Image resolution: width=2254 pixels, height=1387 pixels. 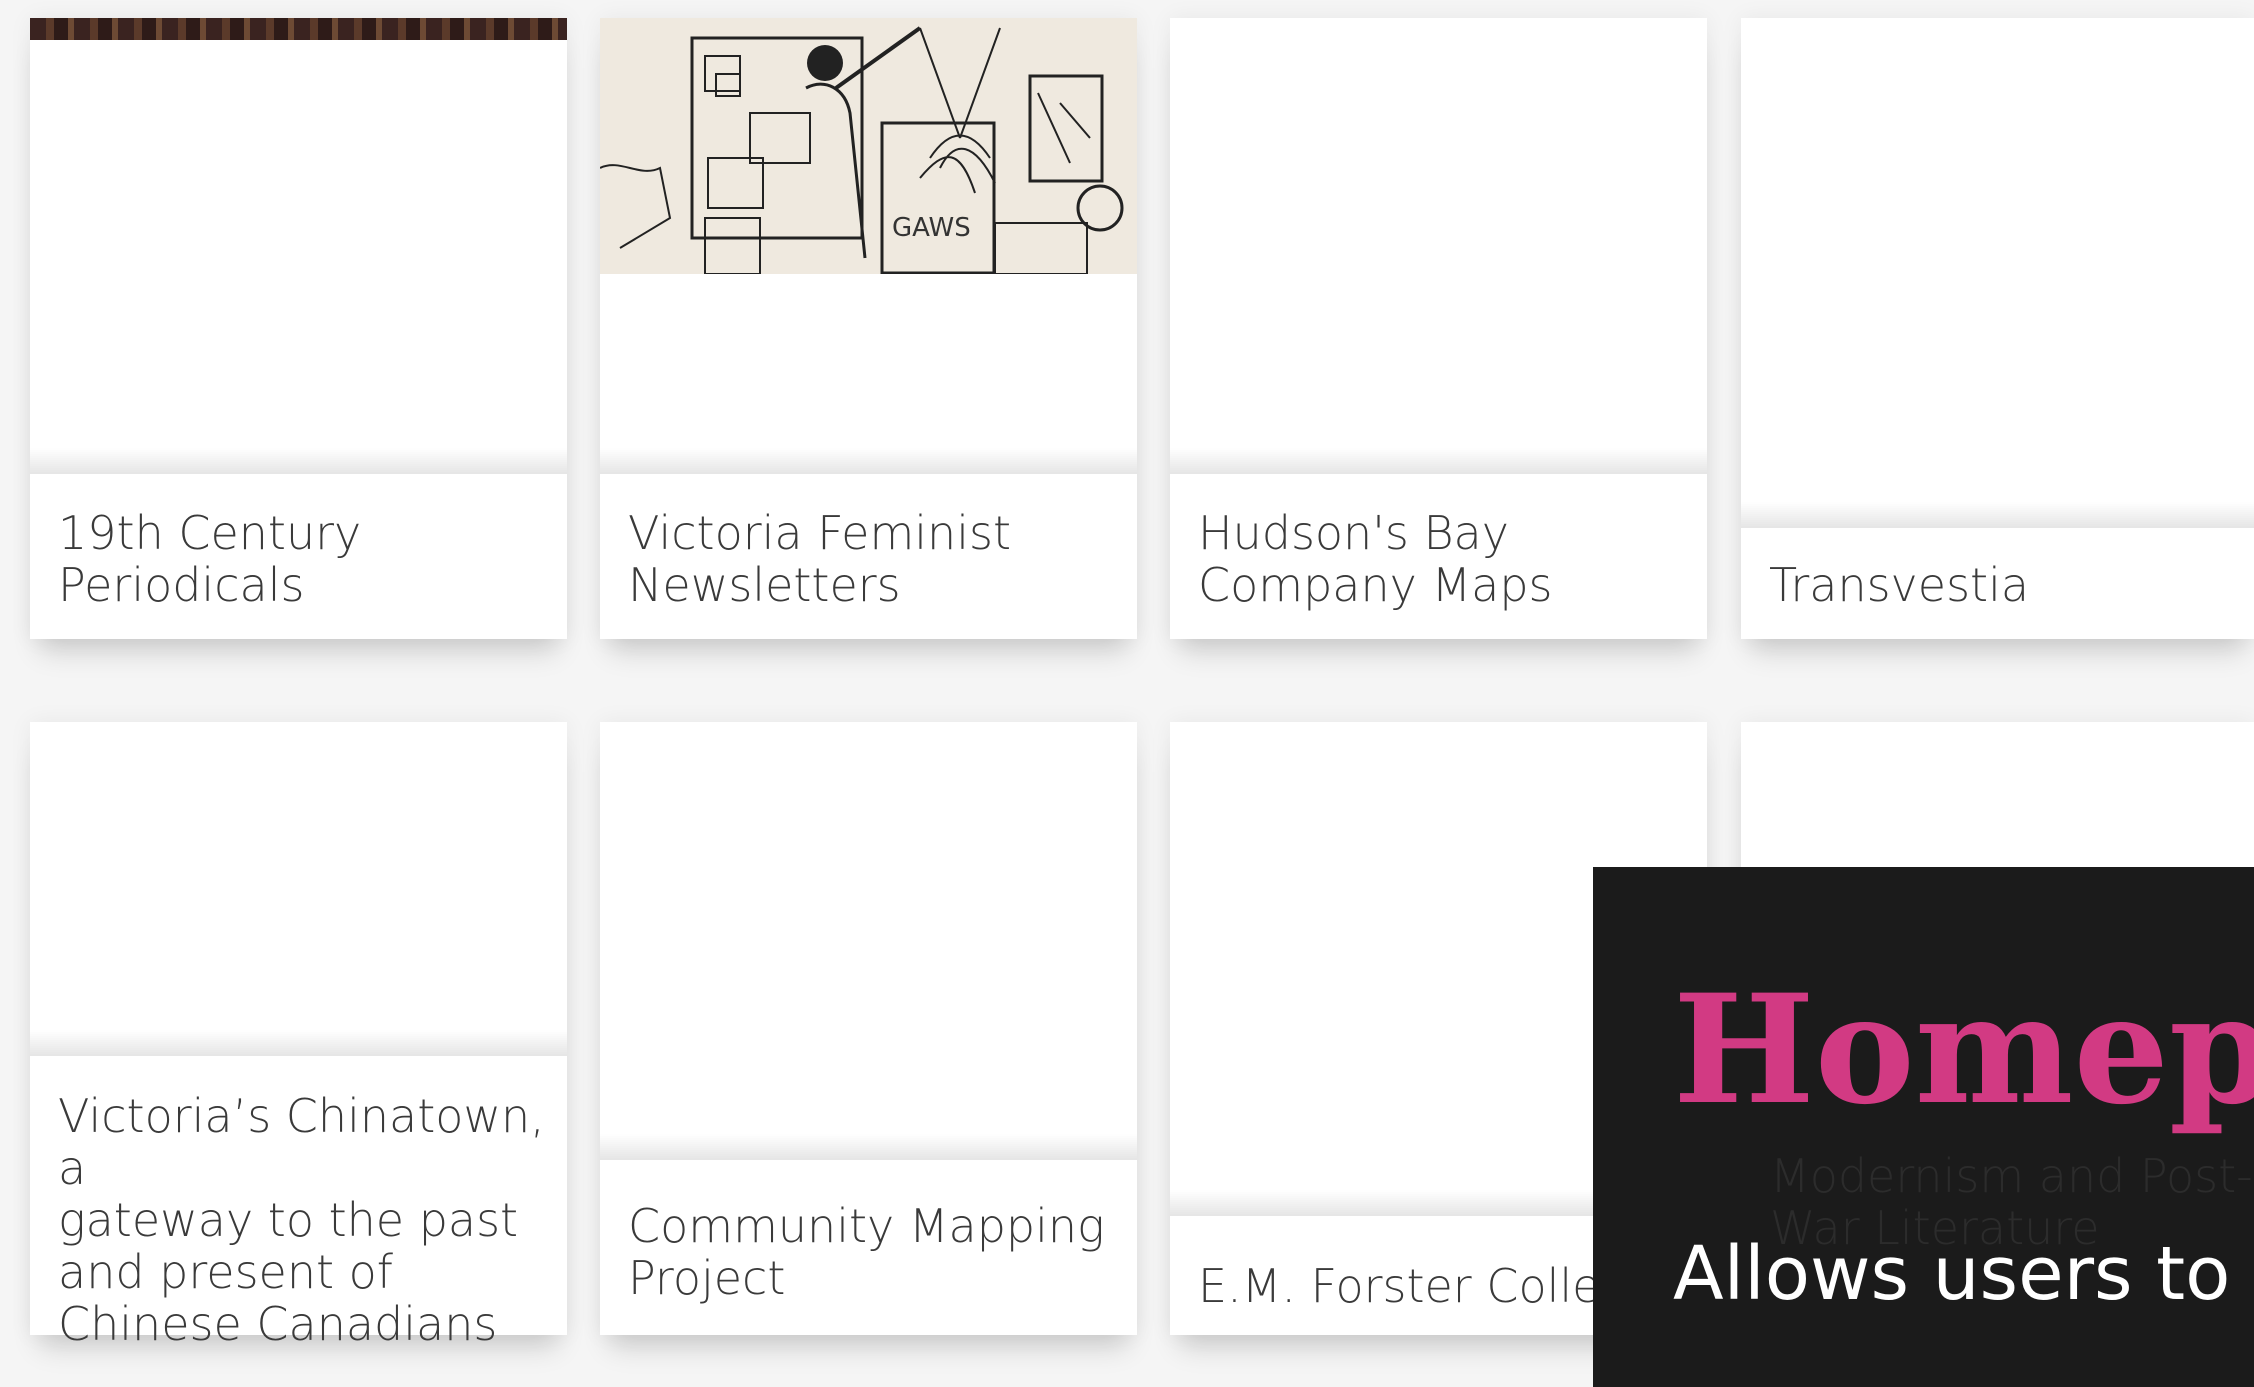 What do you see at coordinates (931, 228) in the screenshot?
I see `svg-text: GAWS` at bounding box center [931, 228].